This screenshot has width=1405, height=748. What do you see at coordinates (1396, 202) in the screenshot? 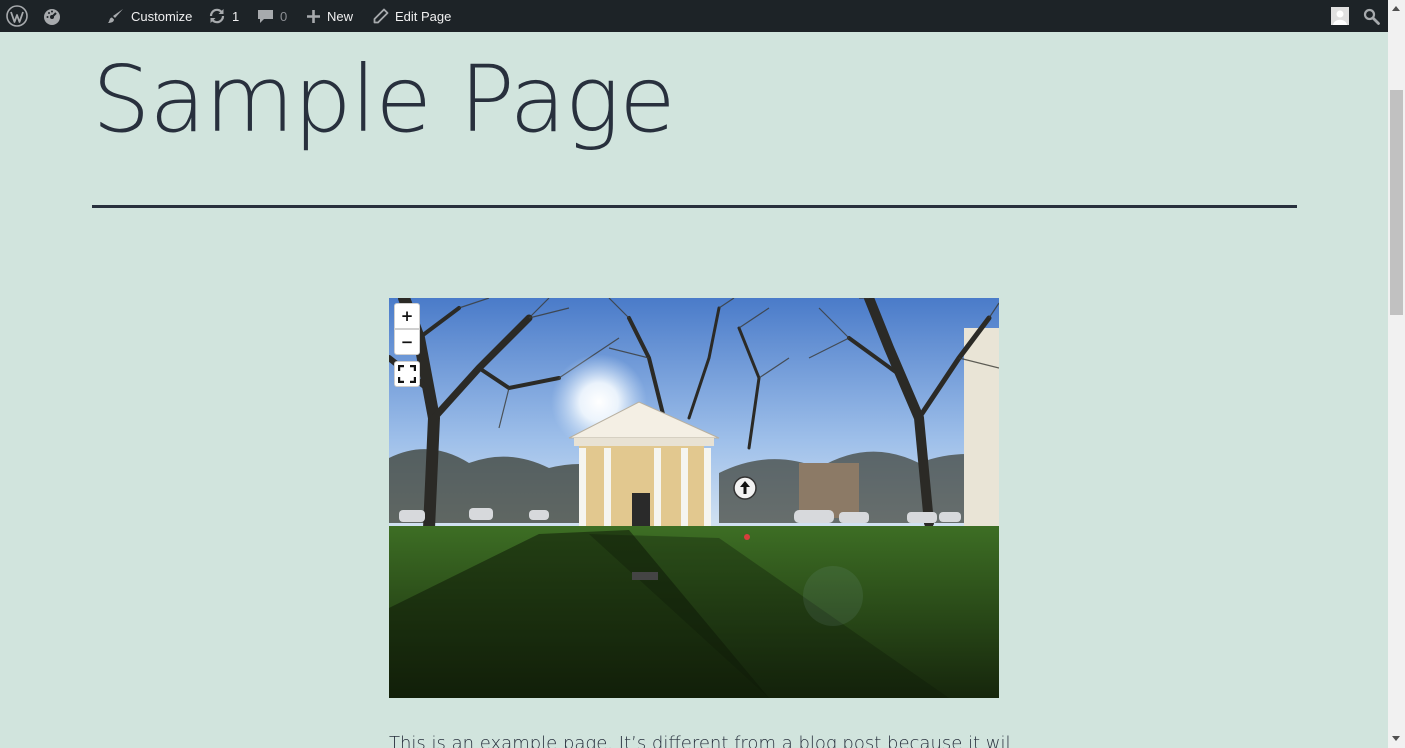
I see `scrollbar-thumb` at bounding box center [1396, 202].